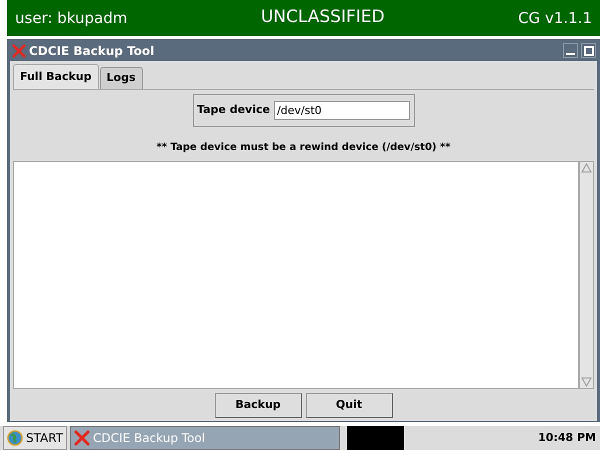 Image resolution: width=600 pixels, height=450 pixels. What do you see at coordinates (322, 18) in the screenshot?
I see `classification-label: UNCLASSIFIED` at bounding box center [322, 18].